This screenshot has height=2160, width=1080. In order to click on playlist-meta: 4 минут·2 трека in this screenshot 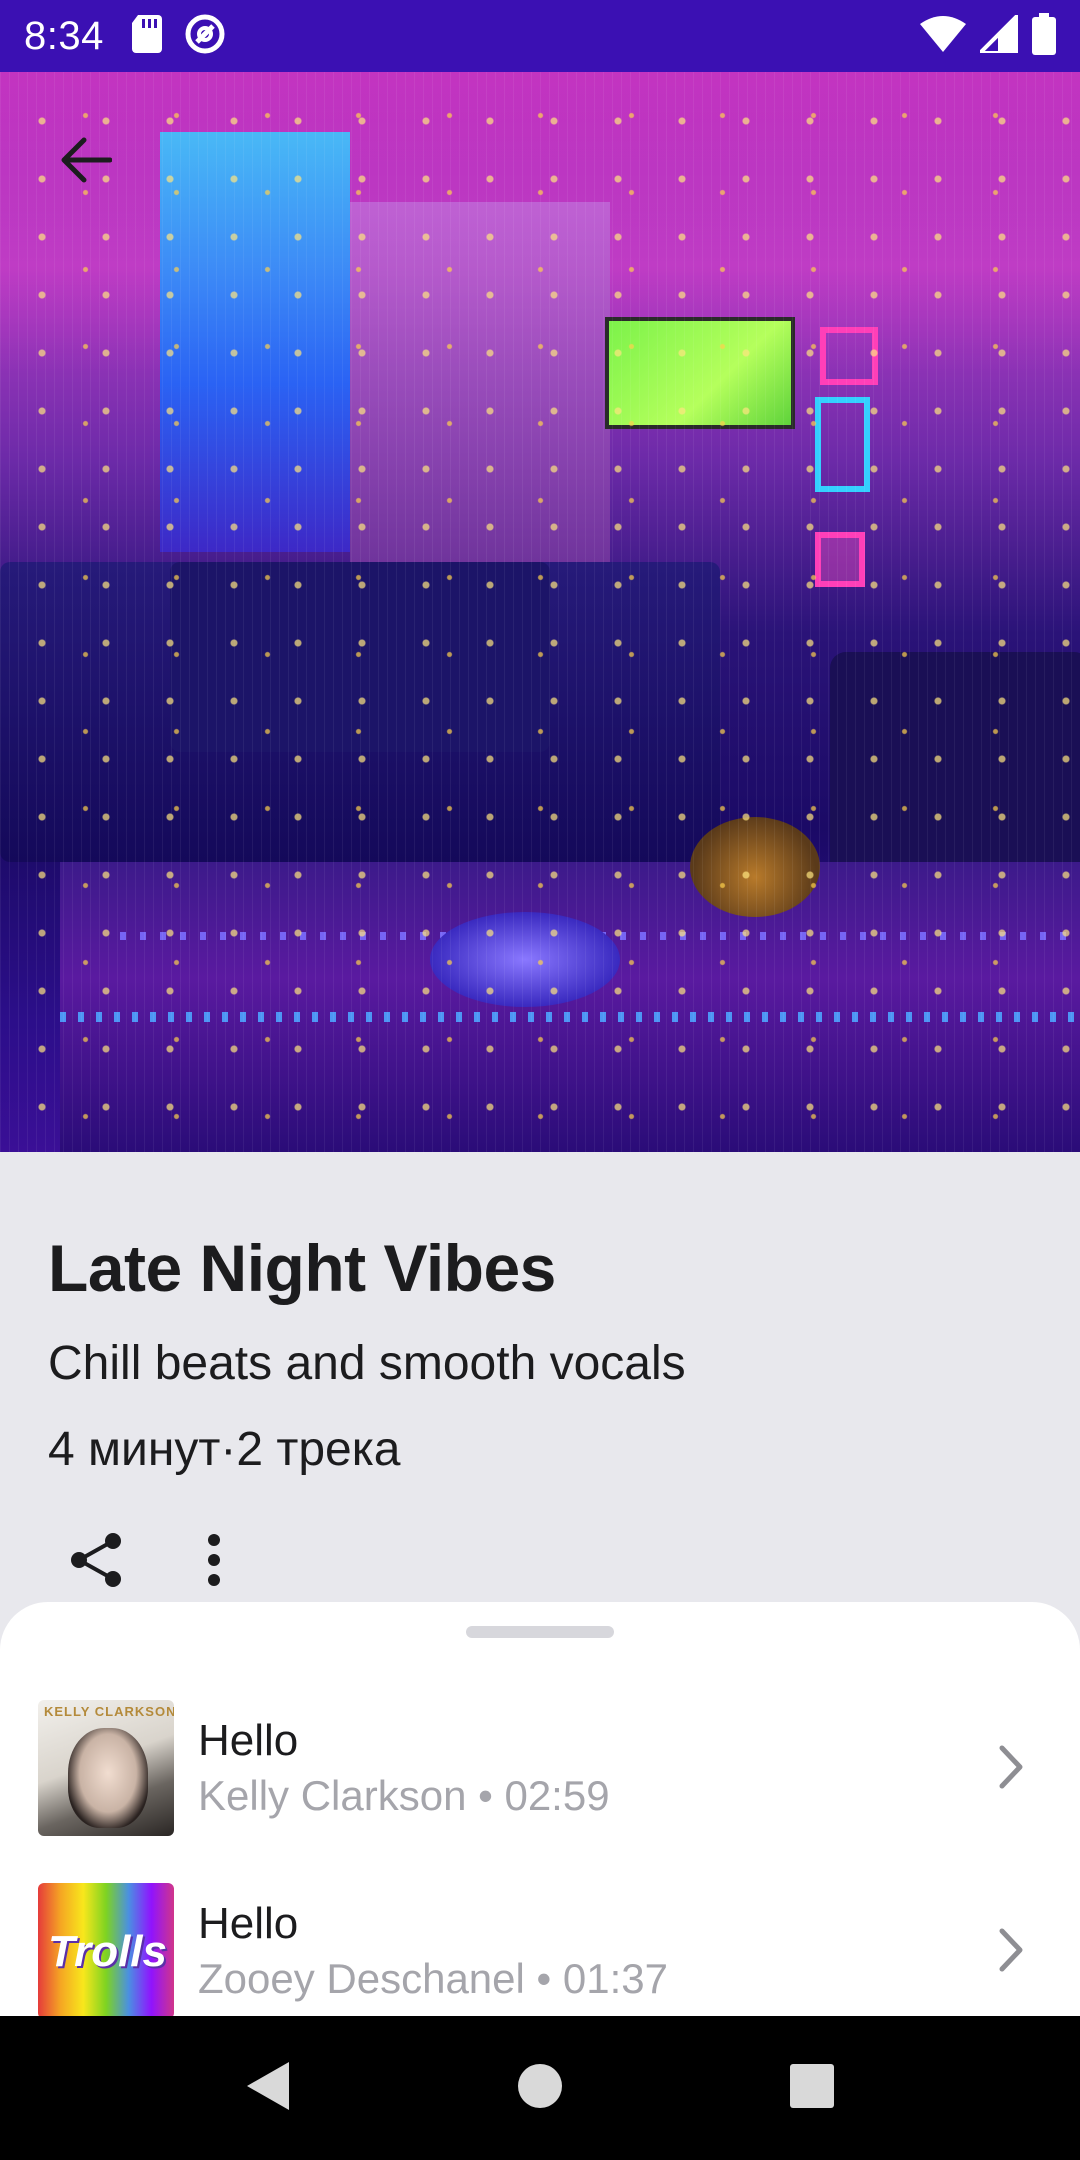, I will do `click(224, 1449)`.